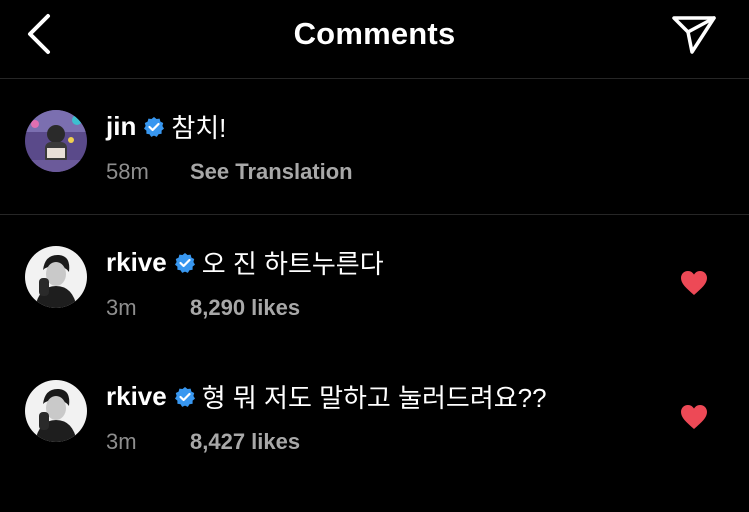 Image resolution: width=749 pixels, height=512 pixels. What do you see at coordinates (374, 398) in the screenshot?
I see `comment-text: 형 뭐 저도 말하고 눌러드려요??` at bounding box center [374, 398].